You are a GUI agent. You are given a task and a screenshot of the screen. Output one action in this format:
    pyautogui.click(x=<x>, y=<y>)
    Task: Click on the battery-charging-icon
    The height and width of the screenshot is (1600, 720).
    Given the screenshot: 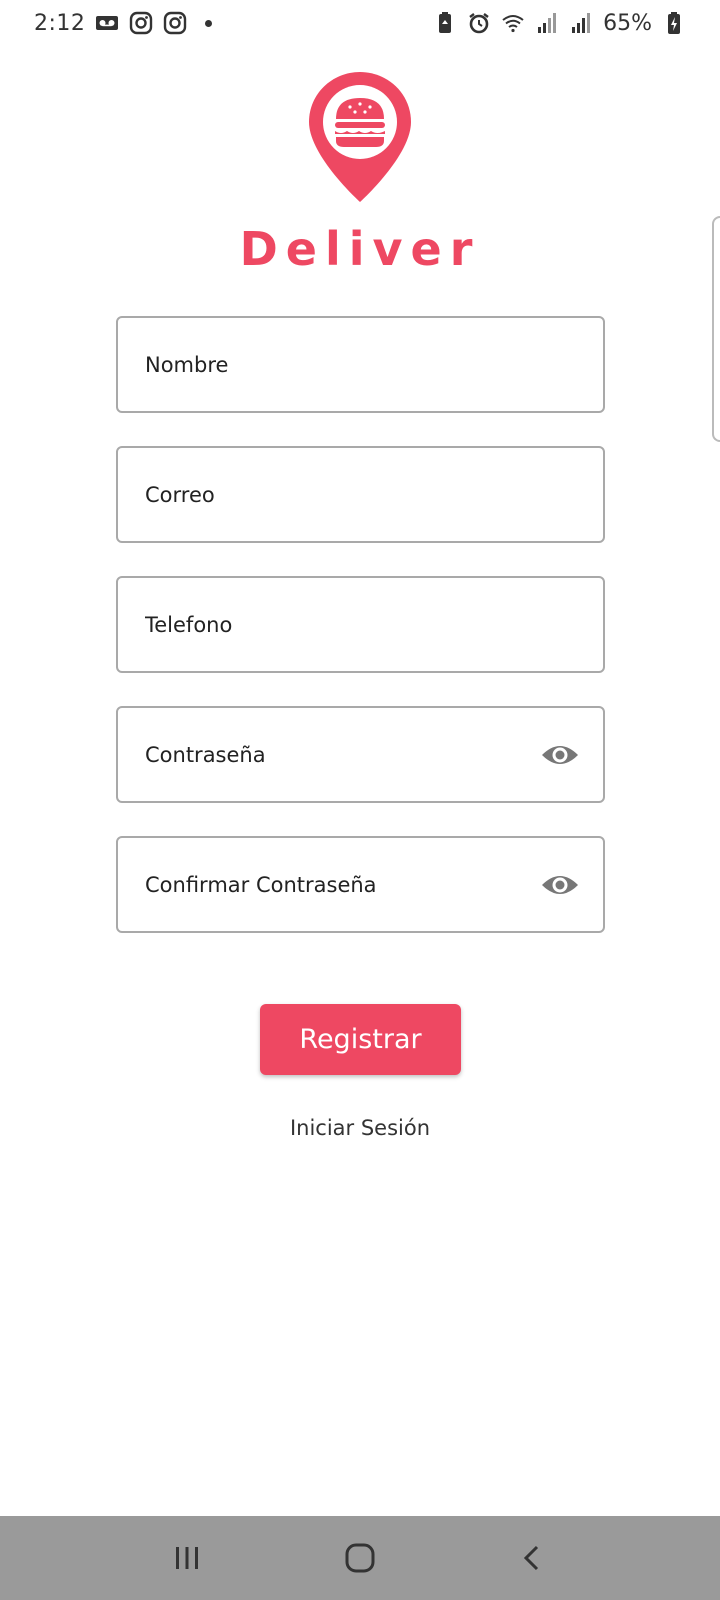 What is the action you would take?
    pyautogui.click(x=674, y=23)
    